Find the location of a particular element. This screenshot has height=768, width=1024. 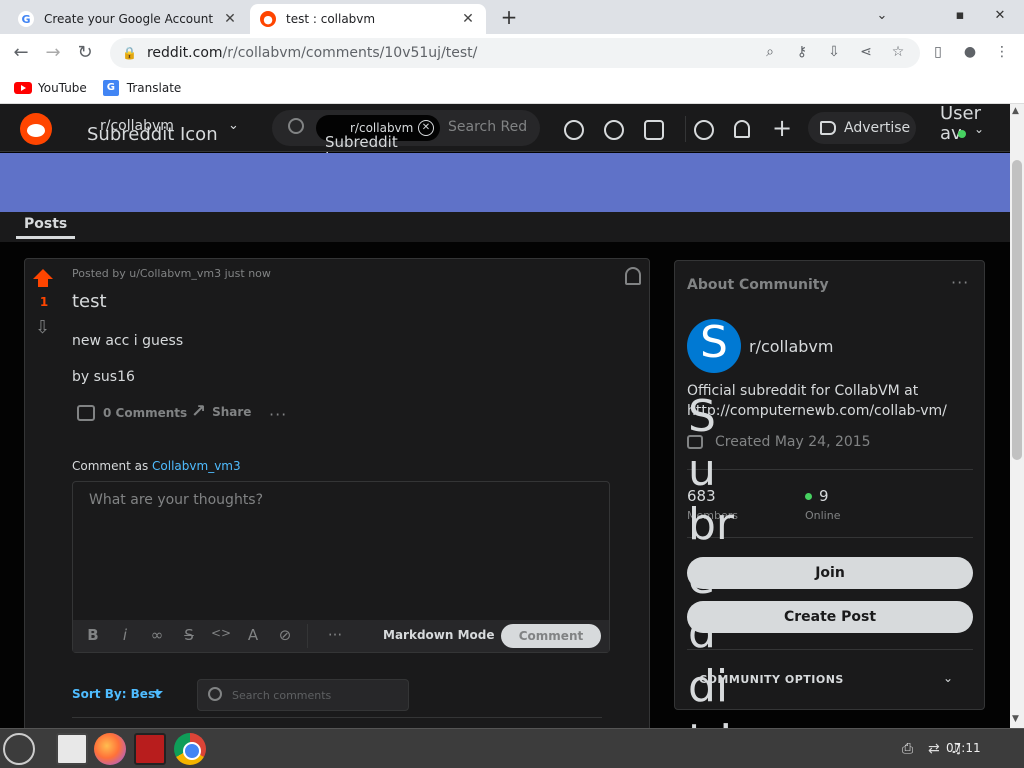

advertise-label: Advertise is located at coordinates (877, 128).